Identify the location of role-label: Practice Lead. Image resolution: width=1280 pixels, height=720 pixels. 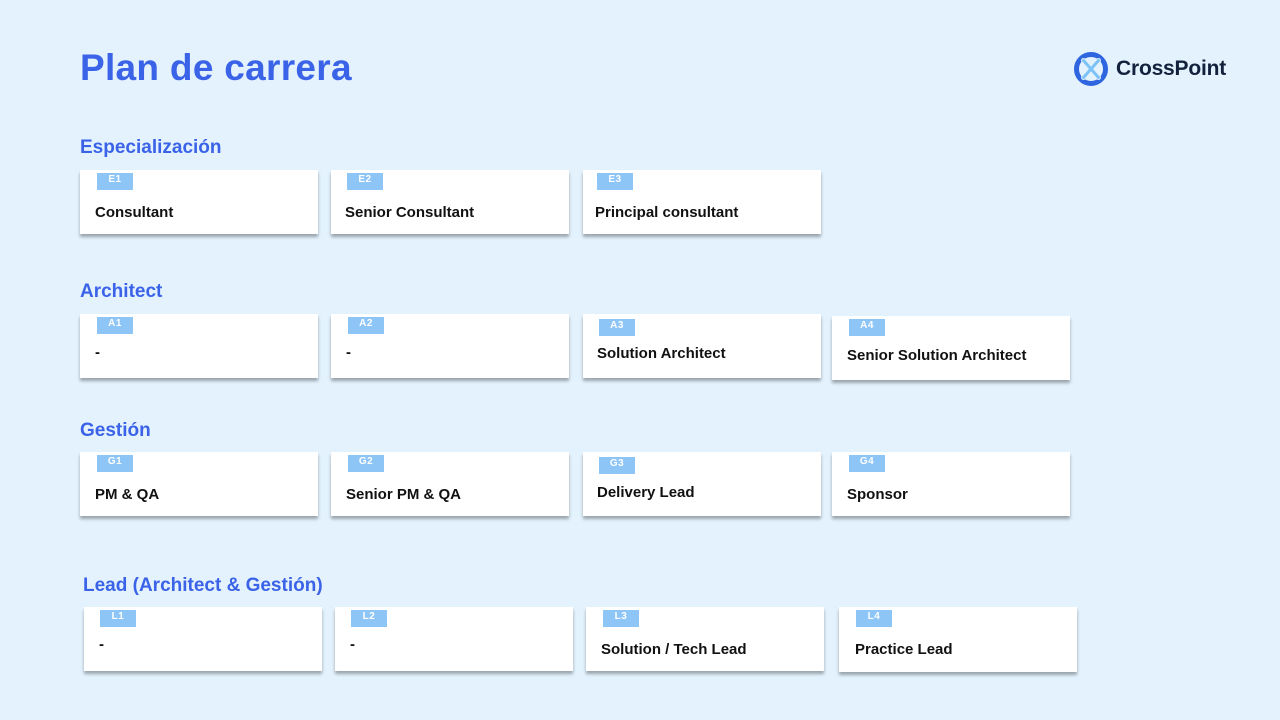
(904, 649).